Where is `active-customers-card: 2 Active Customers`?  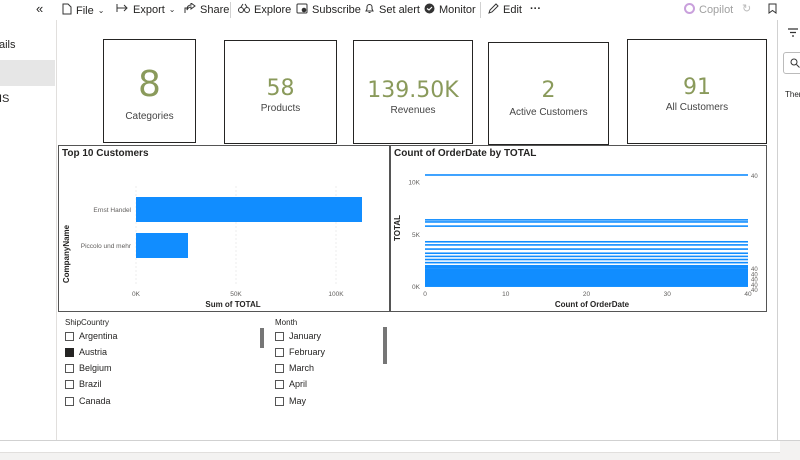
active-customers-card: 2 Active Customers is located at coordinates (548, 93).